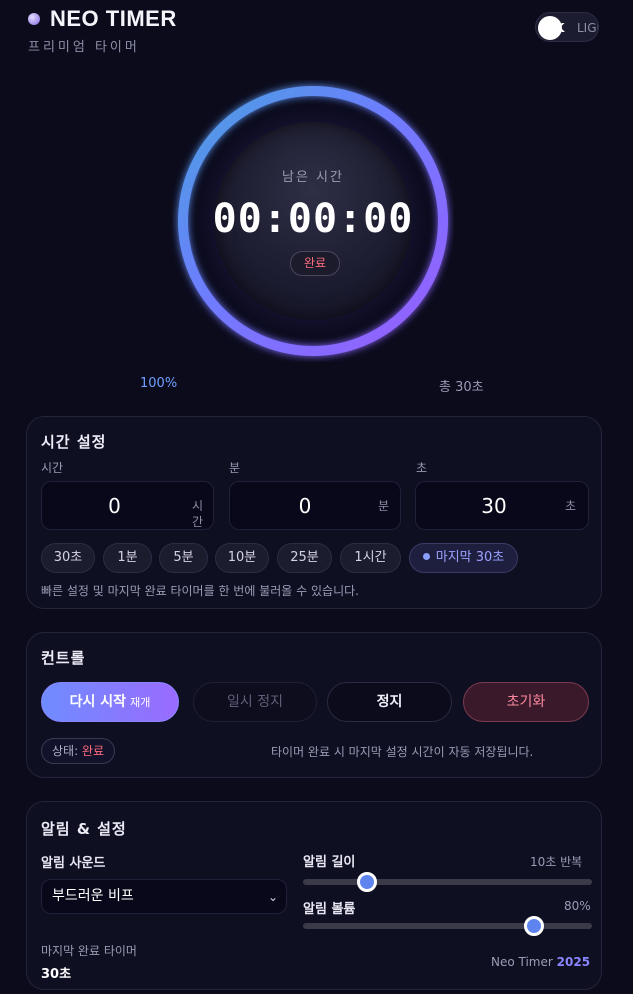  Describe the element at coordinates (447, 882) in the screenshot. I see `length-slider-track` at that location.